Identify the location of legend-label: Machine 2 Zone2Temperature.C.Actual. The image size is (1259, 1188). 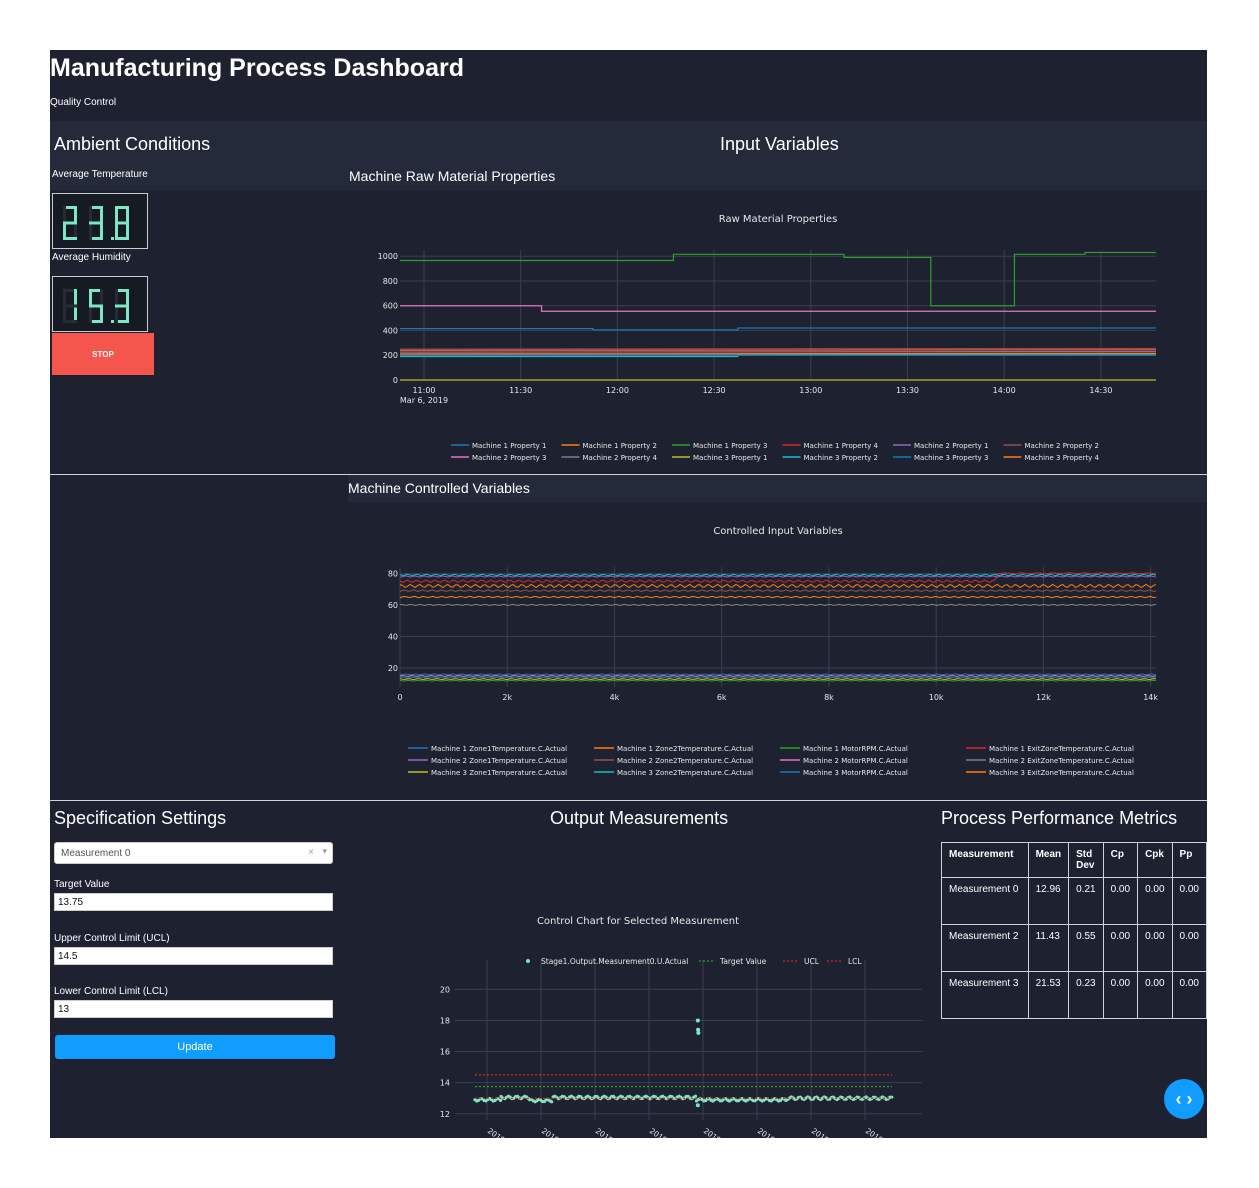
(685, 761).